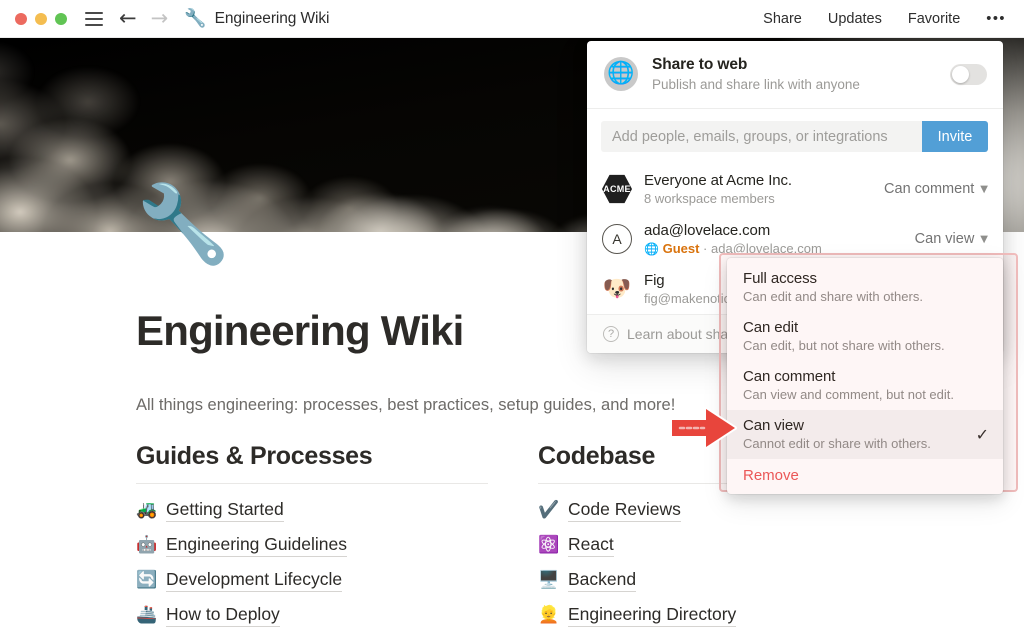  Describe the element at coordinates (312, 462) in the screenshot. I see `column-heading: Guides & Processes` at that location.